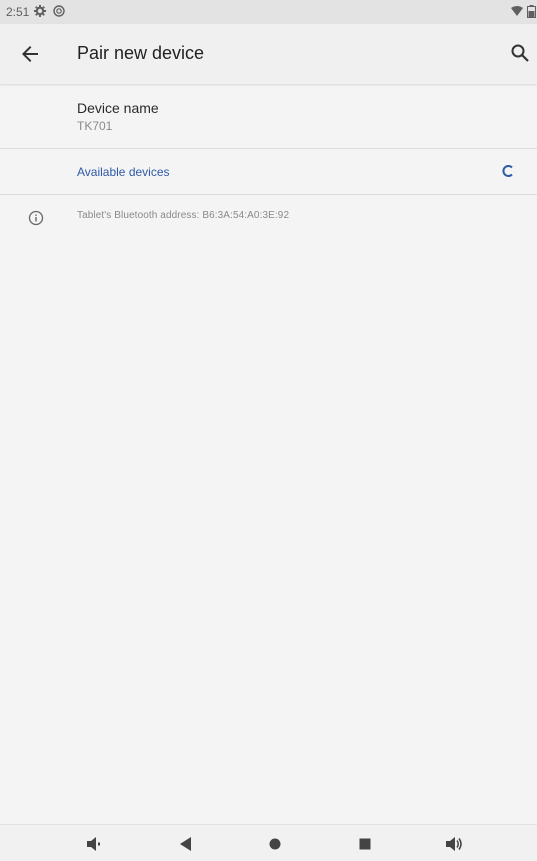 The width and height of the screenshot is (537, 861). What do you see at coordinates (454, 844) in the screenshot?
I see `volume-up-icon` at bounding box center [454, 844].